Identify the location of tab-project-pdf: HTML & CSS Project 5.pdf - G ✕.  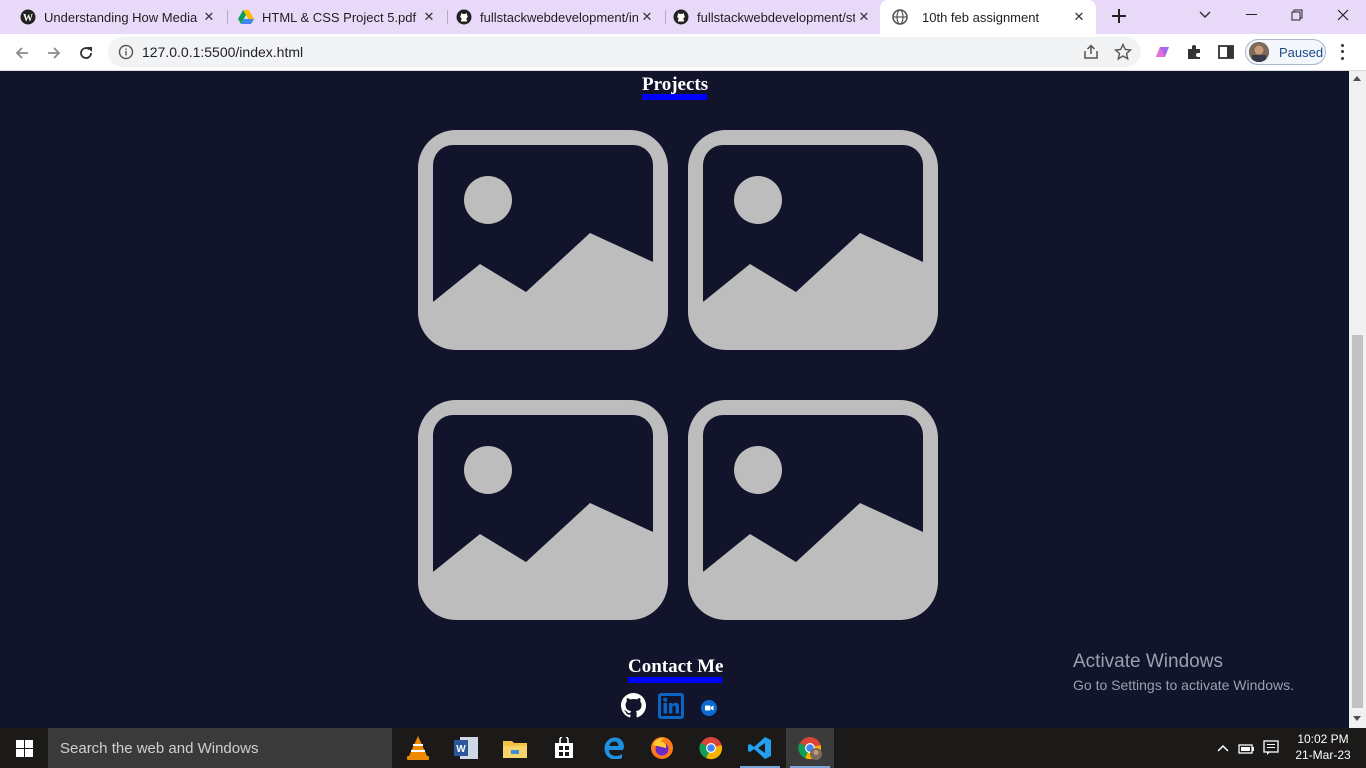
(337, 17).